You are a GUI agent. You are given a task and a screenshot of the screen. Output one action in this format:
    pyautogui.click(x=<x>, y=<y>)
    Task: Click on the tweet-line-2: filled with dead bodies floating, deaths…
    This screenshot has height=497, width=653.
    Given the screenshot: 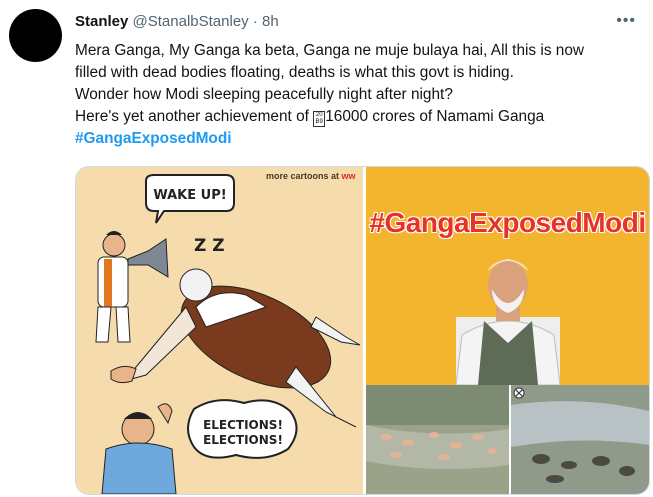 What is the action you would take?
    pyautogui.click(x=294, y=72)
    